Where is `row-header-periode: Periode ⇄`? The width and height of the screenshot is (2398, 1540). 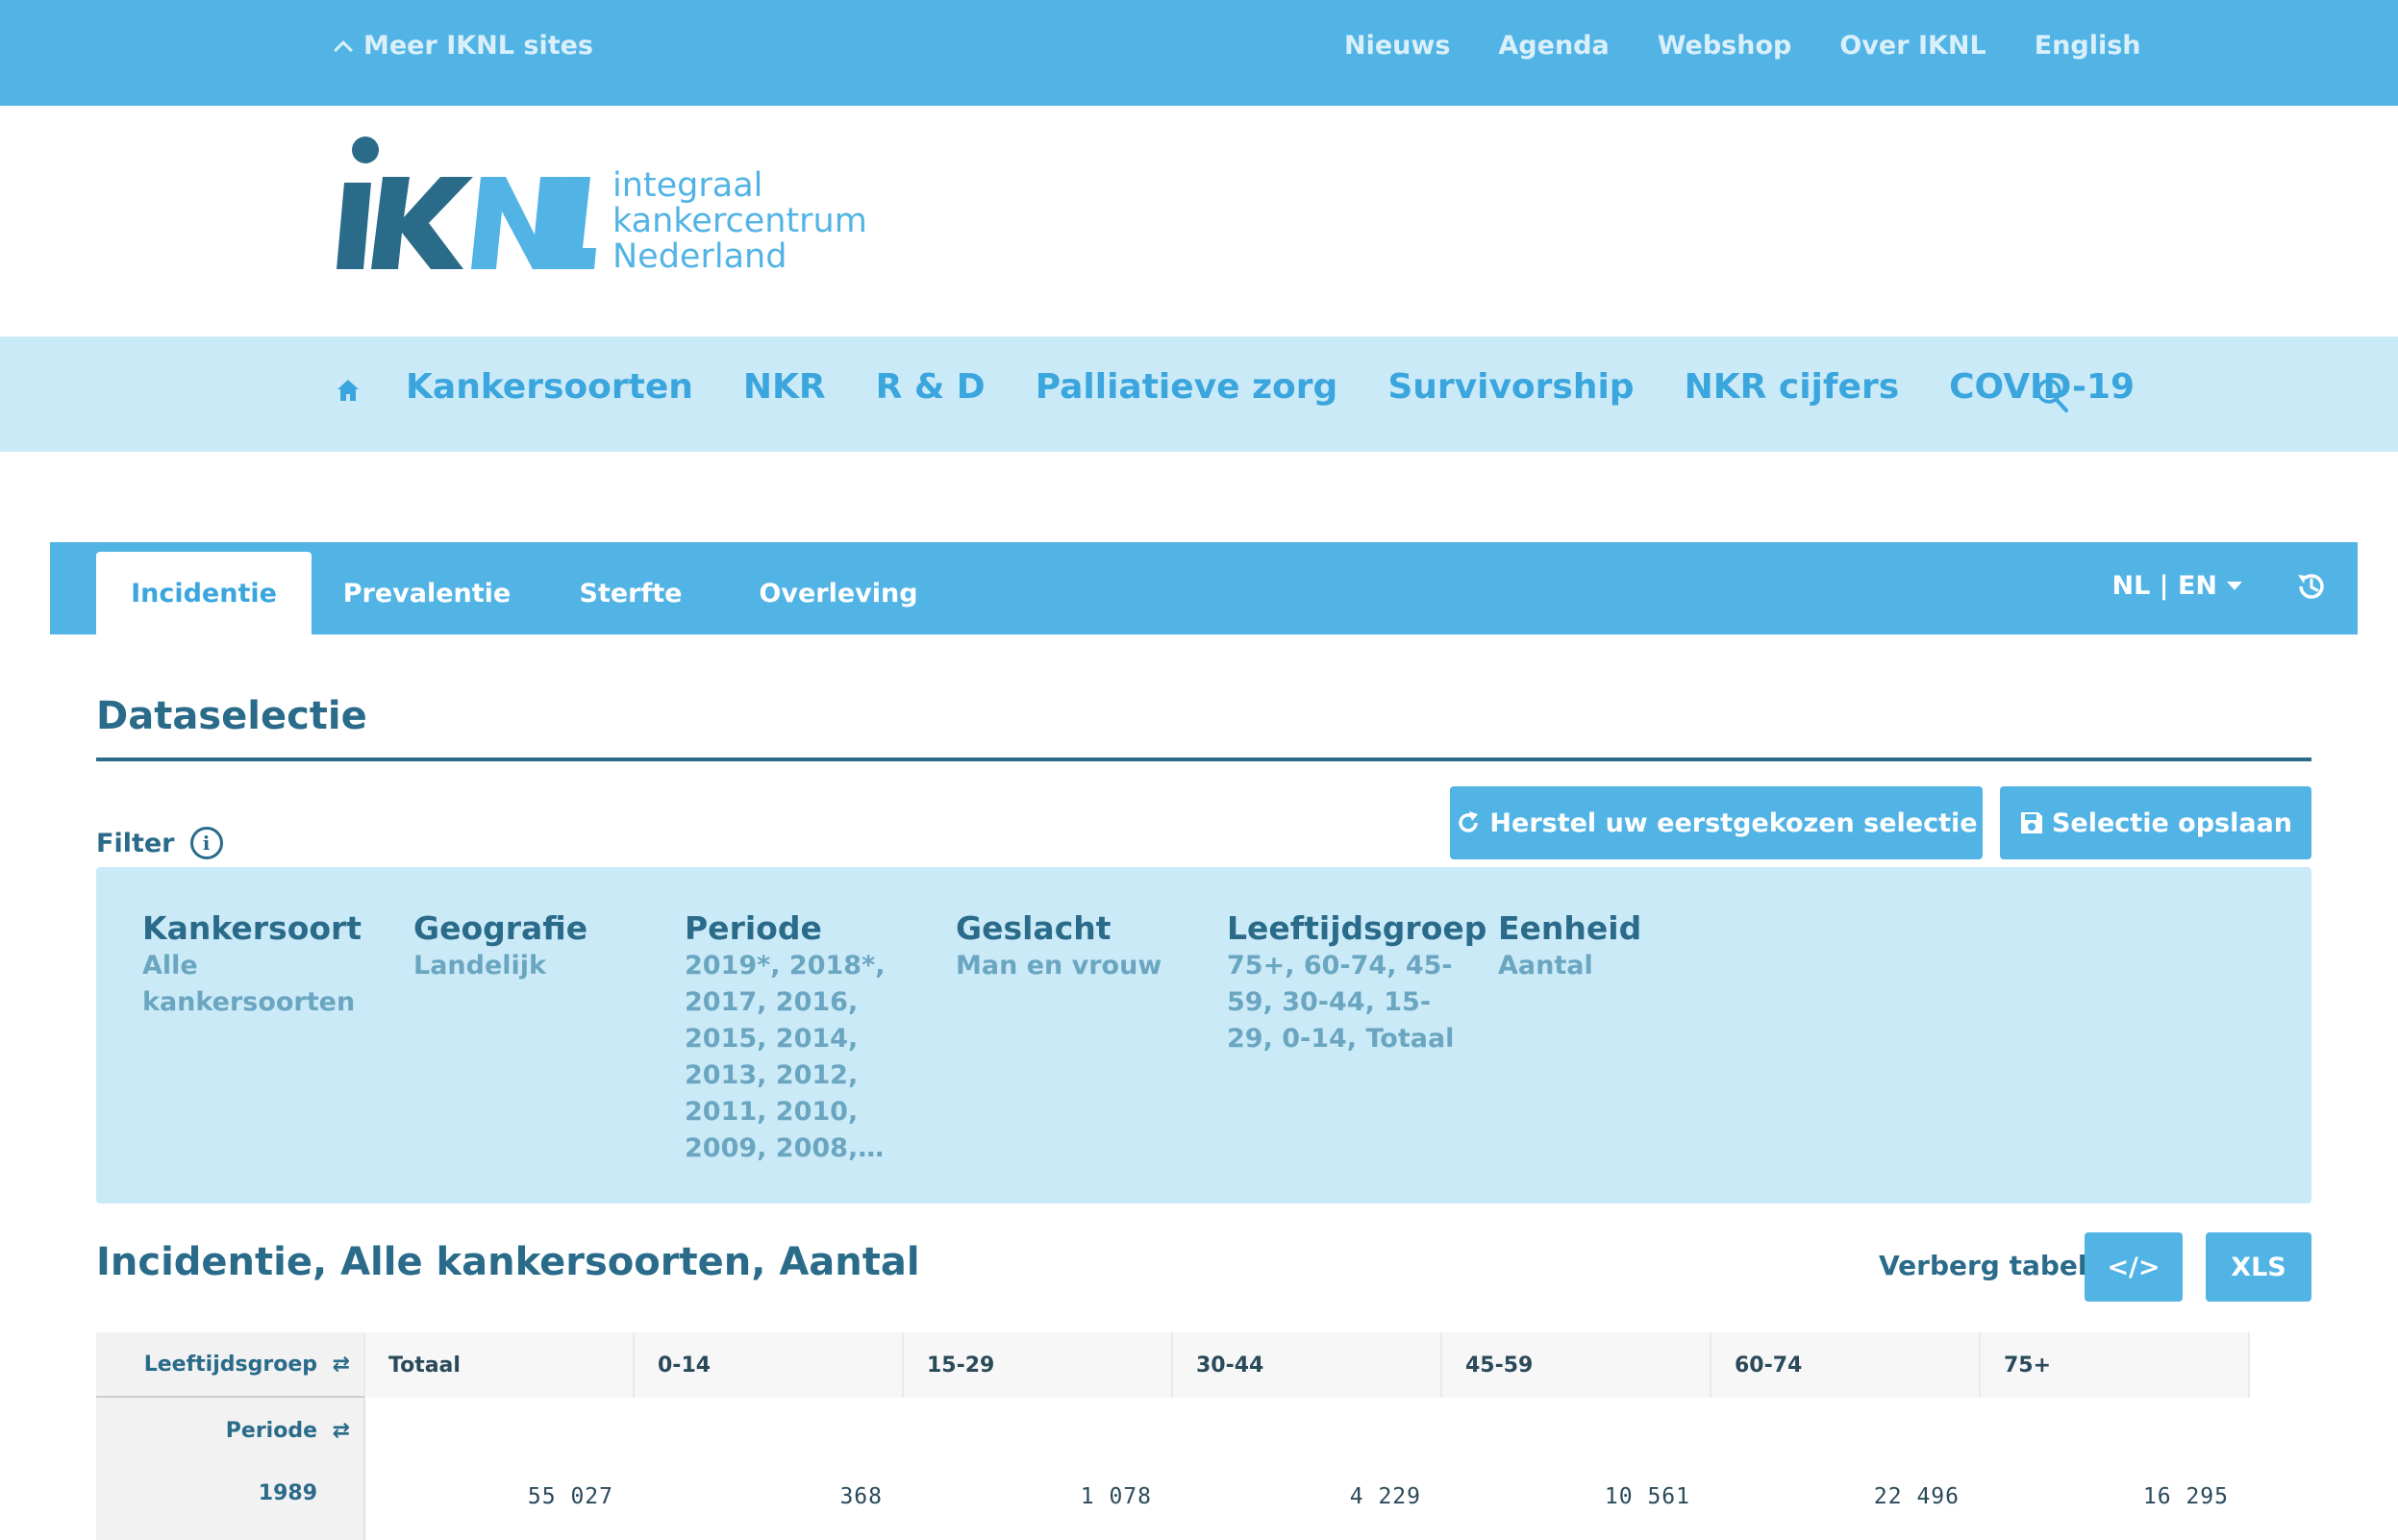
row-header-periode: Periode ⇄ is located at coordinates (230, 1431).